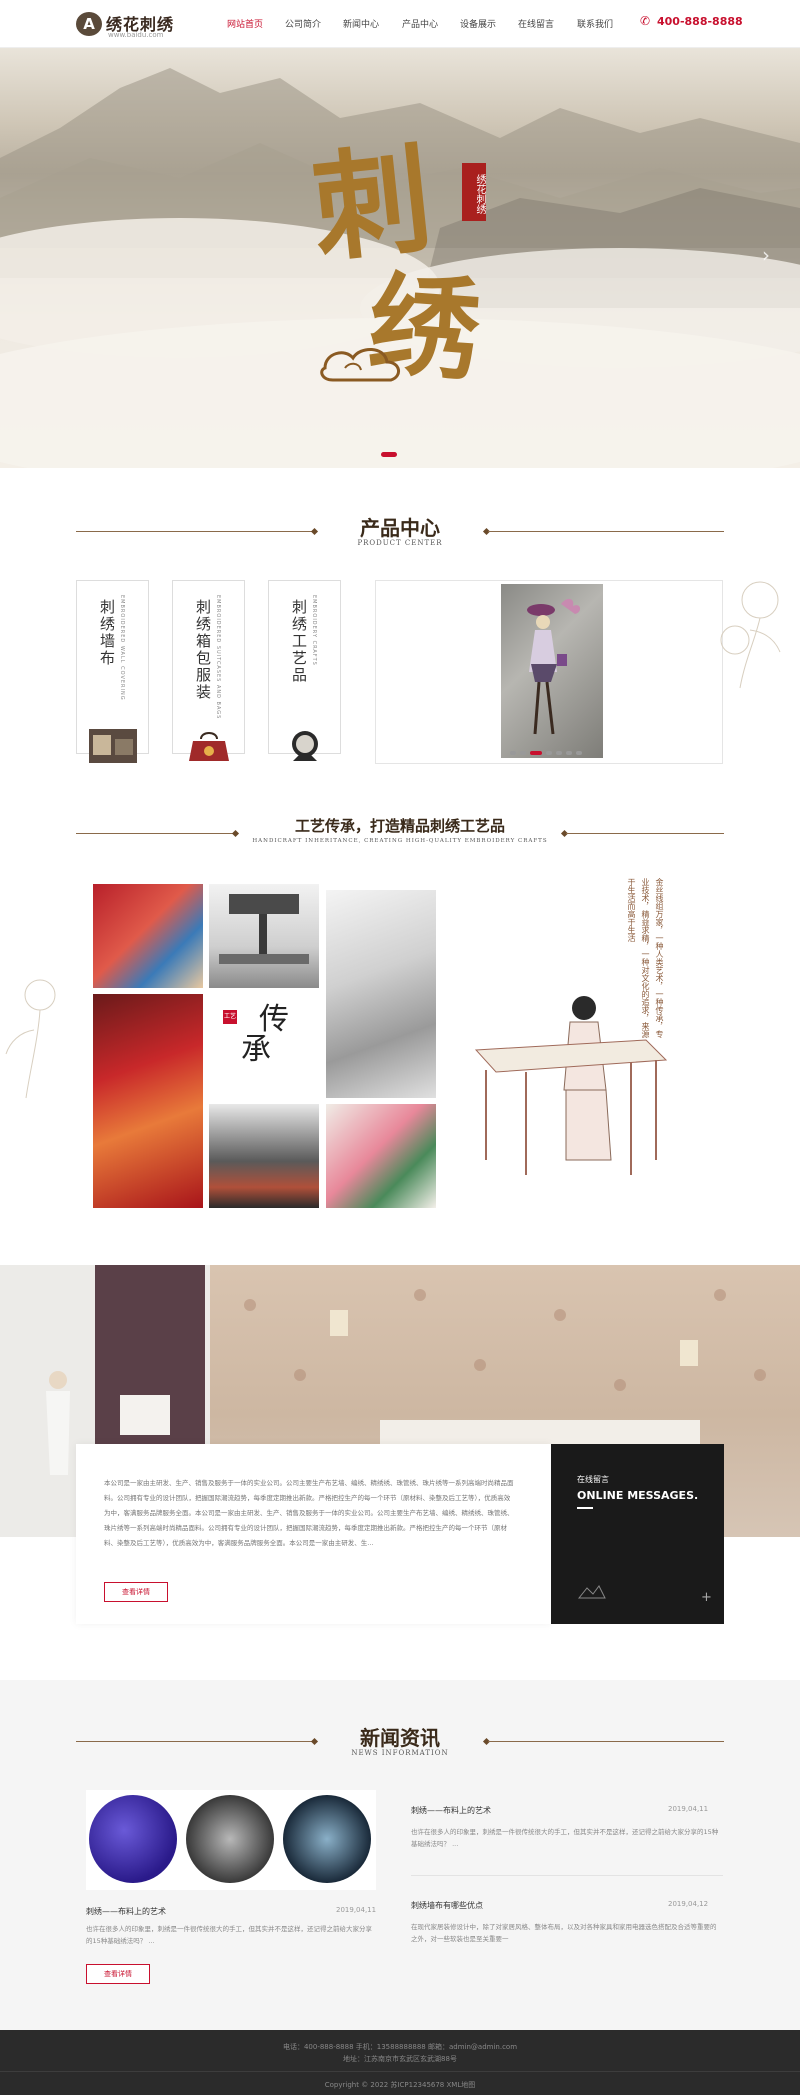  I want to click on nav-products: 产品中心, so click(420, 23).